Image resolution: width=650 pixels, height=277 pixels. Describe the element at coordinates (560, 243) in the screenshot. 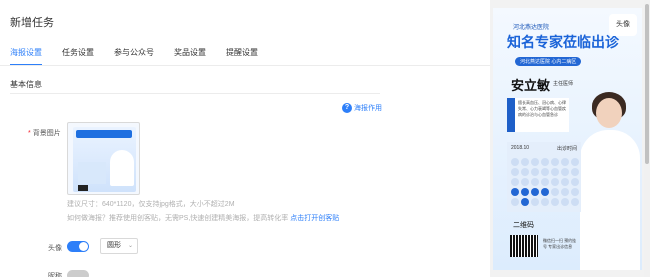

I see `qr-note: 微信扫一扫 预约挂号 专家出诊信息` at that location.